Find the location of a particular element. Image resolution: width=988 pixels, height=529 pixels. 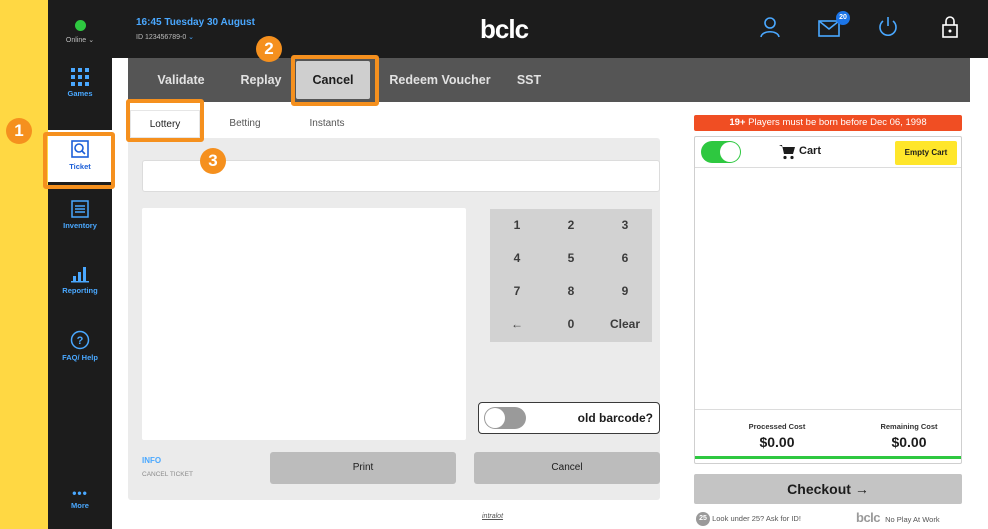

bar-chart-icon is located at coordinates (80, 275).